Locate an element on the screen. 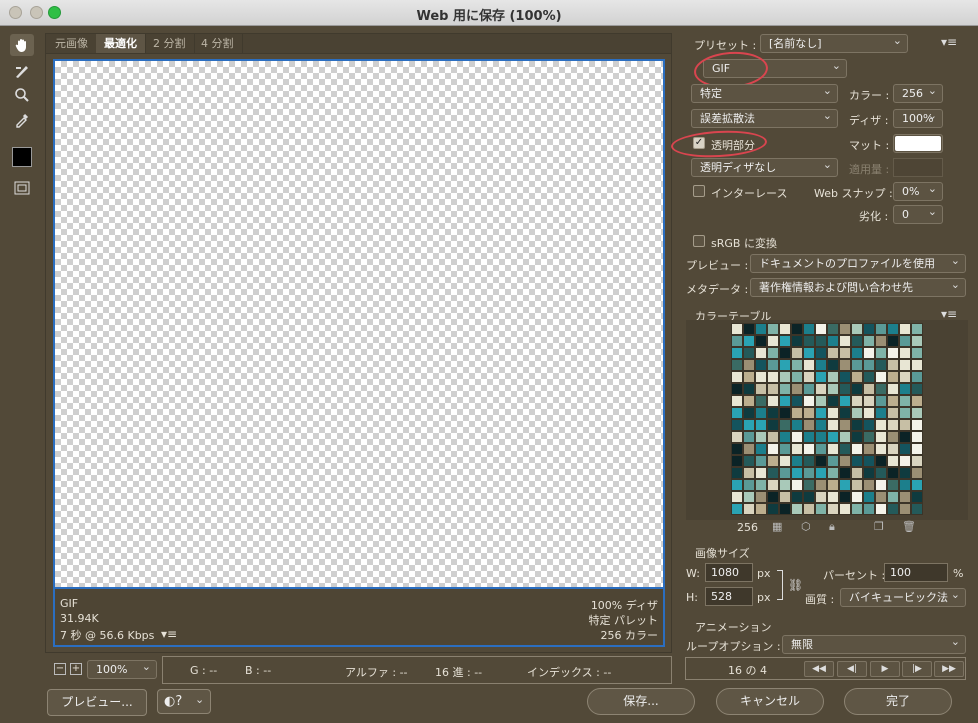 The height and width of the screenshot is (723, 978). srgb-checkbox is located at coordinates (699, 241).